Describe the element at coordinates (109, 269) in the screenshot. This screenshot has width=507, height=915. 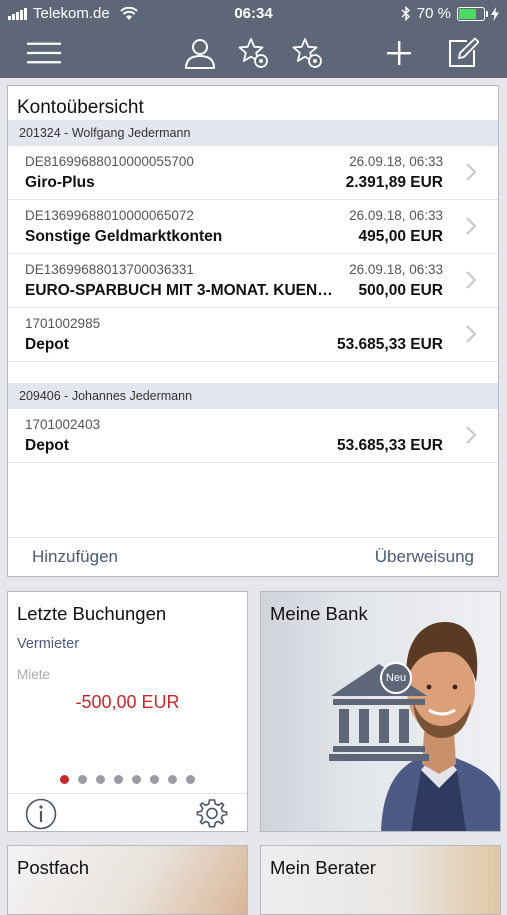
I see `account-number: DE13699688013700036331` at that location.